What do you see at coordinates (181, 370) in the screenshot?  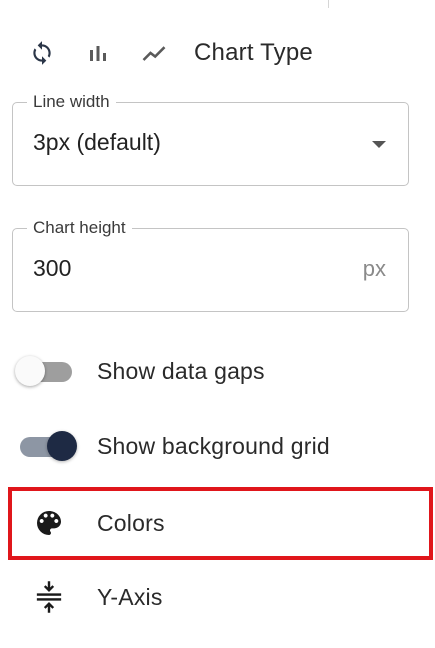 I see `show-data-gaps-label: Show data gaps` at bounding box center [181, 370].